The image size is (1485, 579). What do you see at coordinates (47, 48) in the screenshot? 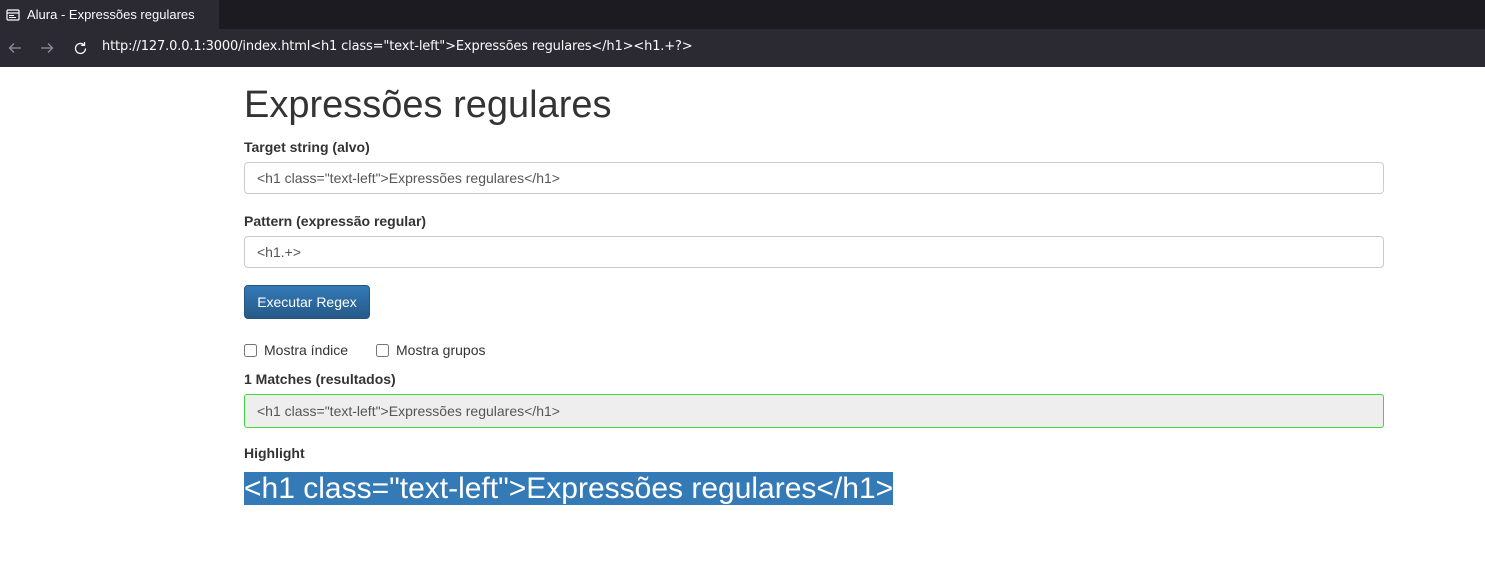
I see `forward-arrow-icon` at bounding box center [47, 48].